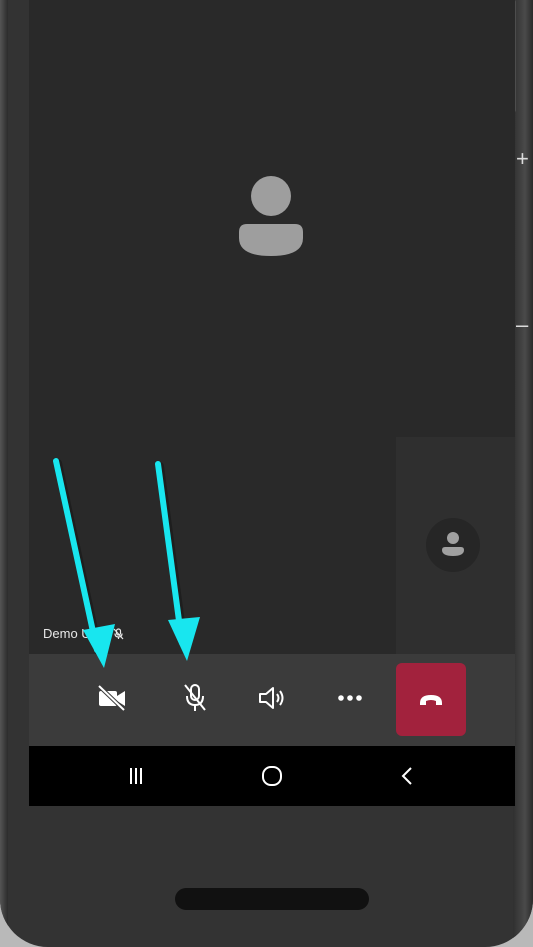 The width and height of the screenshot is (533, 947). I want to click on participant-name: Demo User, so click(76, 633).